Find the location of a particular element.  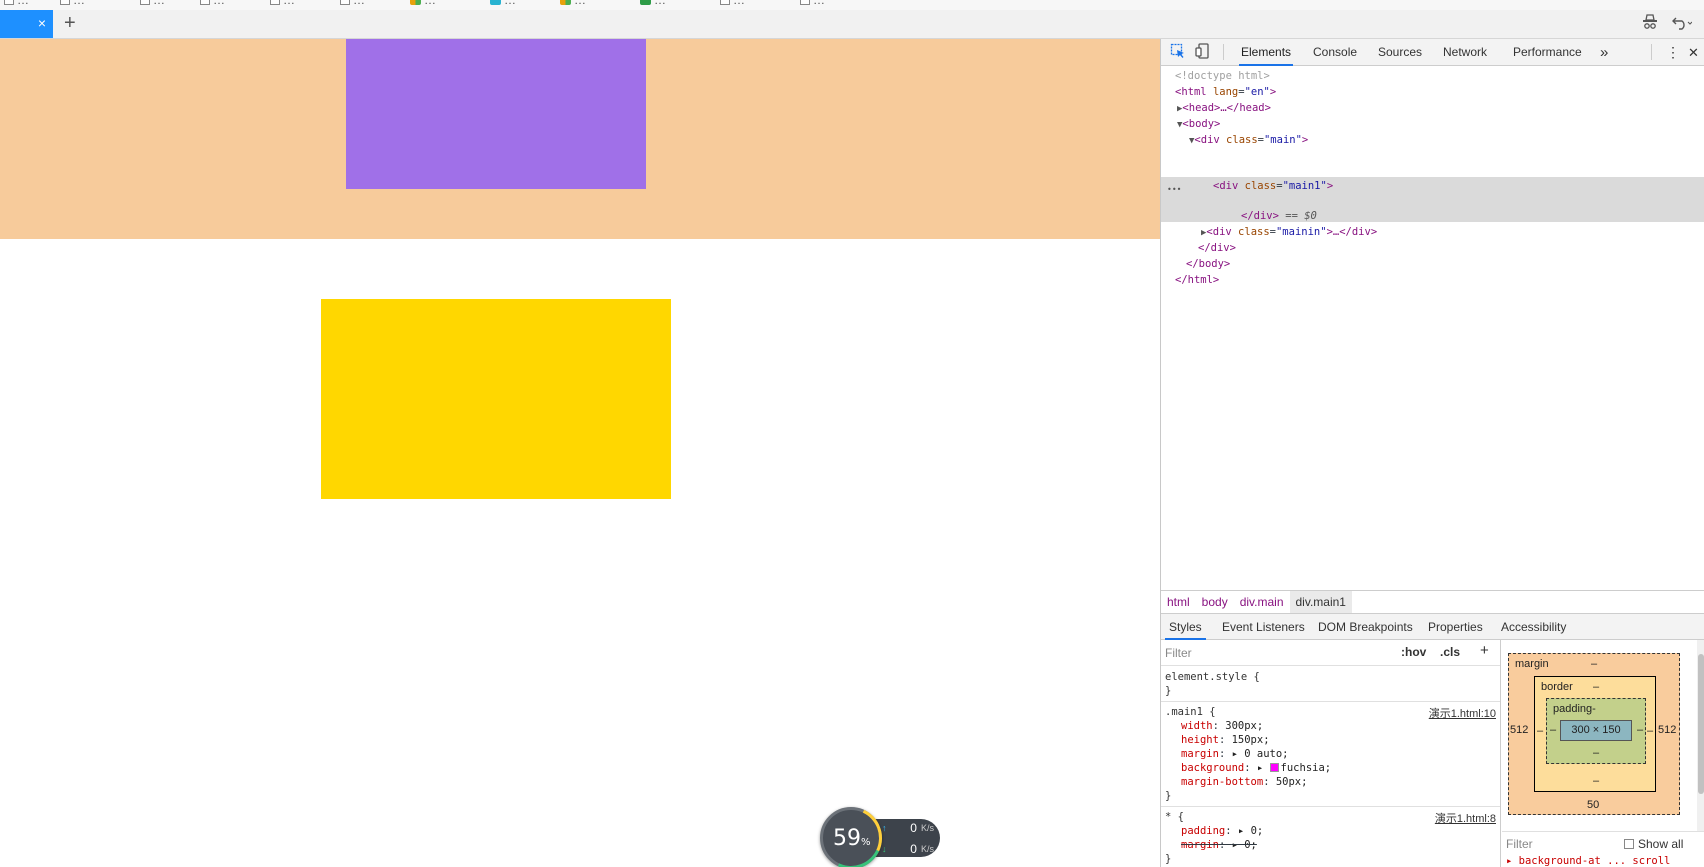

dom-body: ▼<body> is located at coordinates (1198, 124).